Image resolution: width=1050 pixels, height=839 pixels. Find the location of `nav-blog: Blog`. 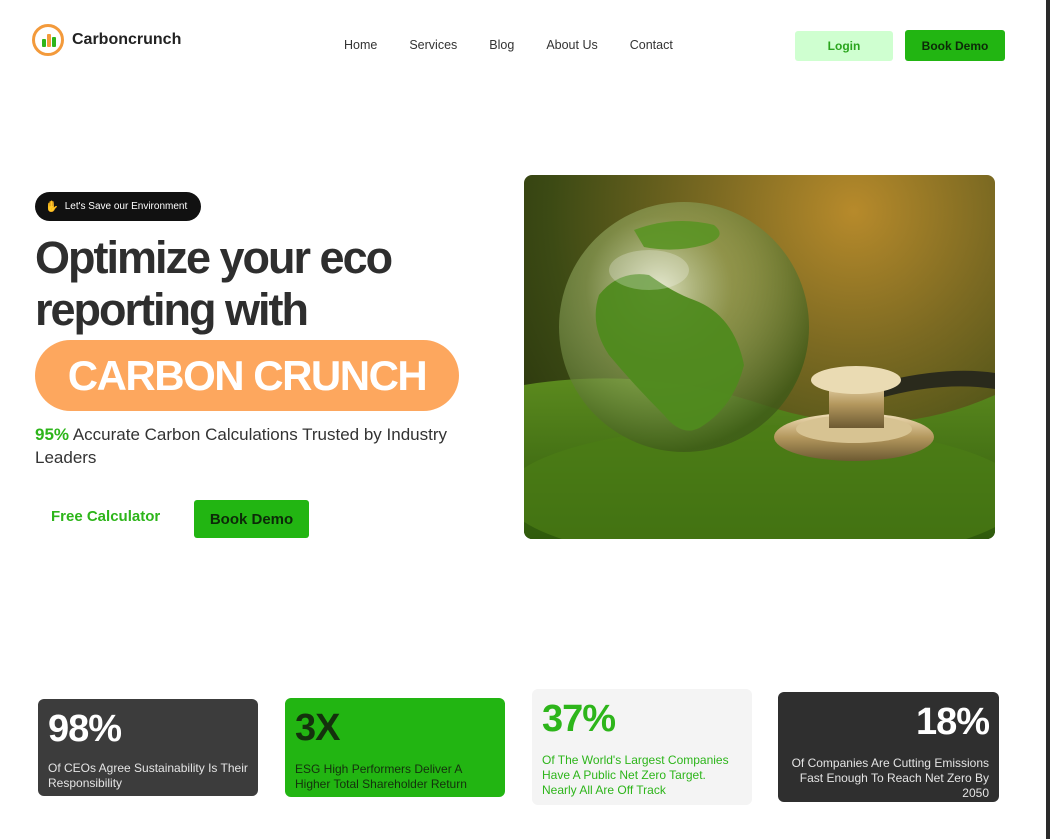

nav-blog: Blog is located at coordinates (501, 45).